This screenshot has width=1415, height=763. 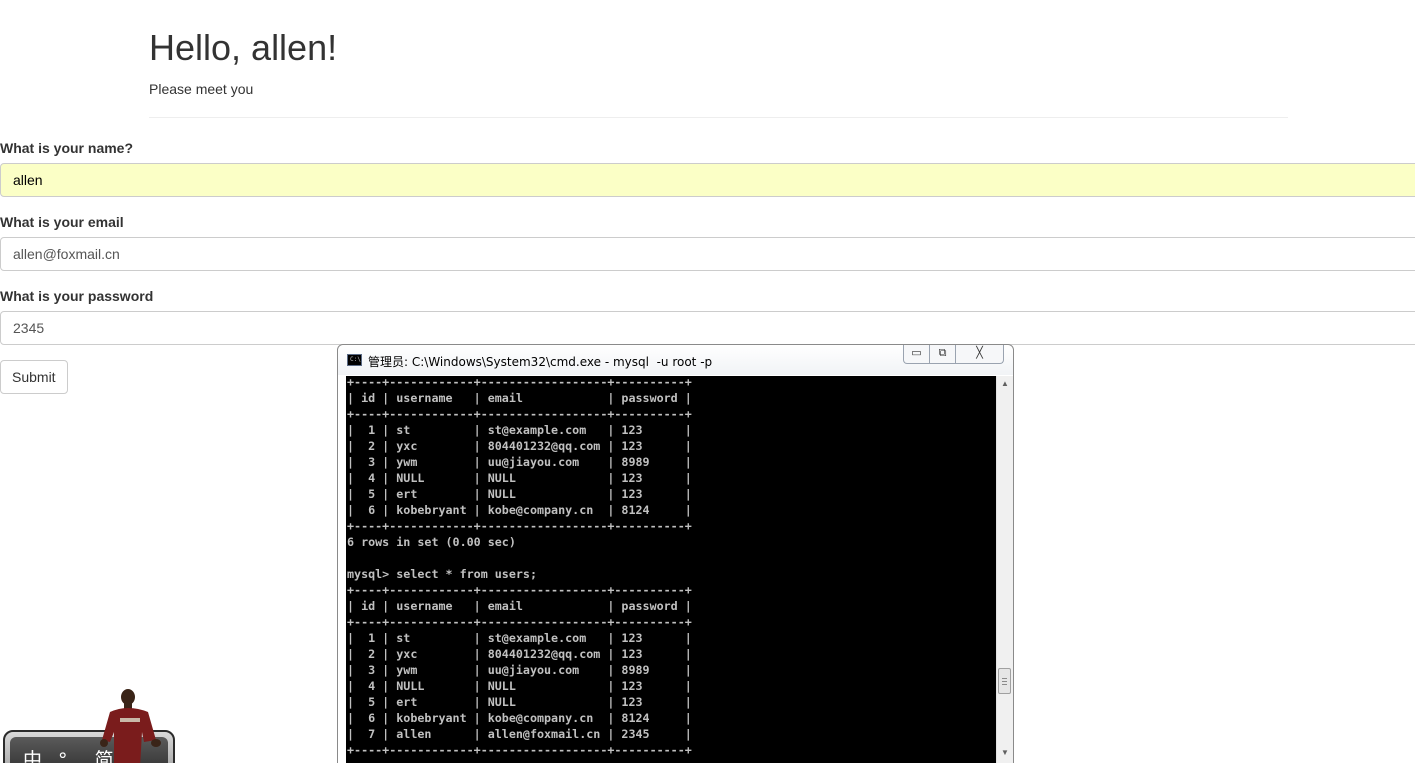 I want to click on cmd-app-icon: C:\, so click(x=354, y=360).